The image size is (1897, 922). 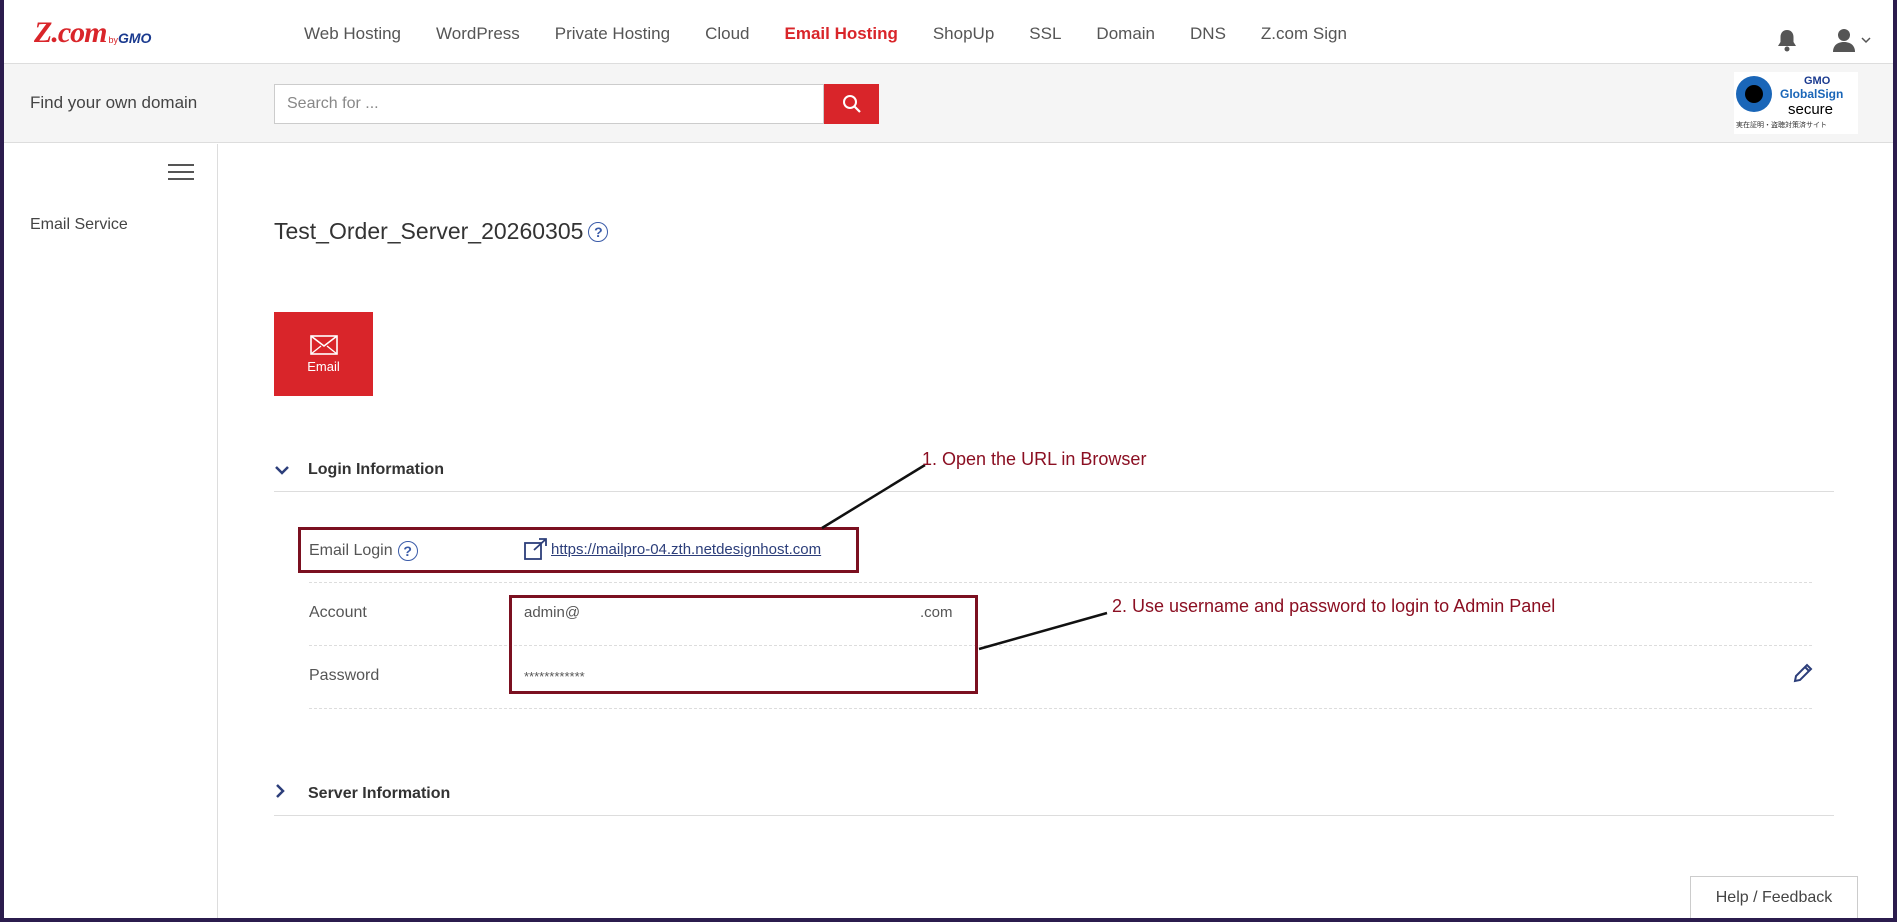 I want to click on annotation-step-1: 1. Open the URL in Browser, so click(x=1034, y=459).